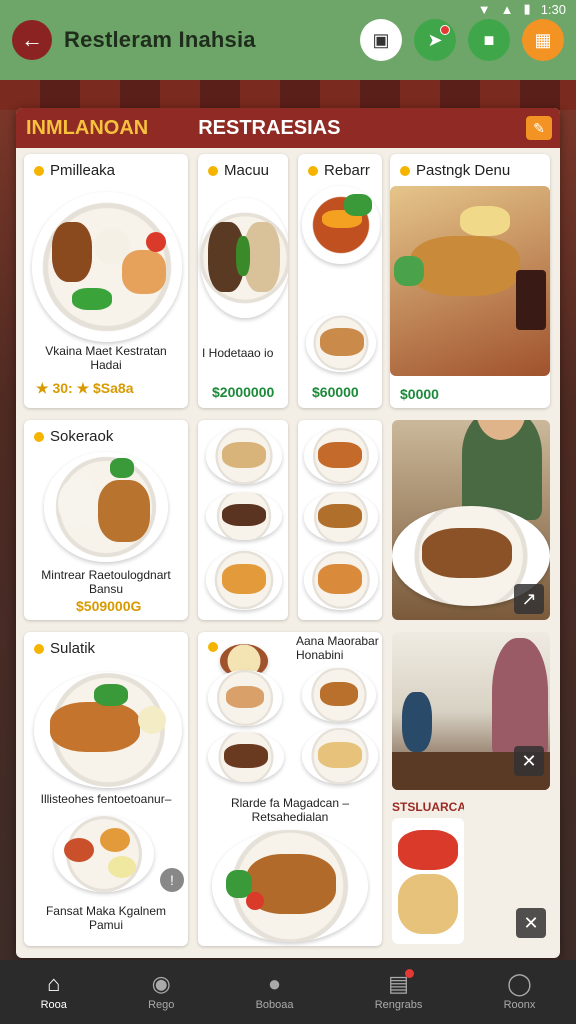  I want to click on grilled-fish-bowl-image, so click(470, 281).